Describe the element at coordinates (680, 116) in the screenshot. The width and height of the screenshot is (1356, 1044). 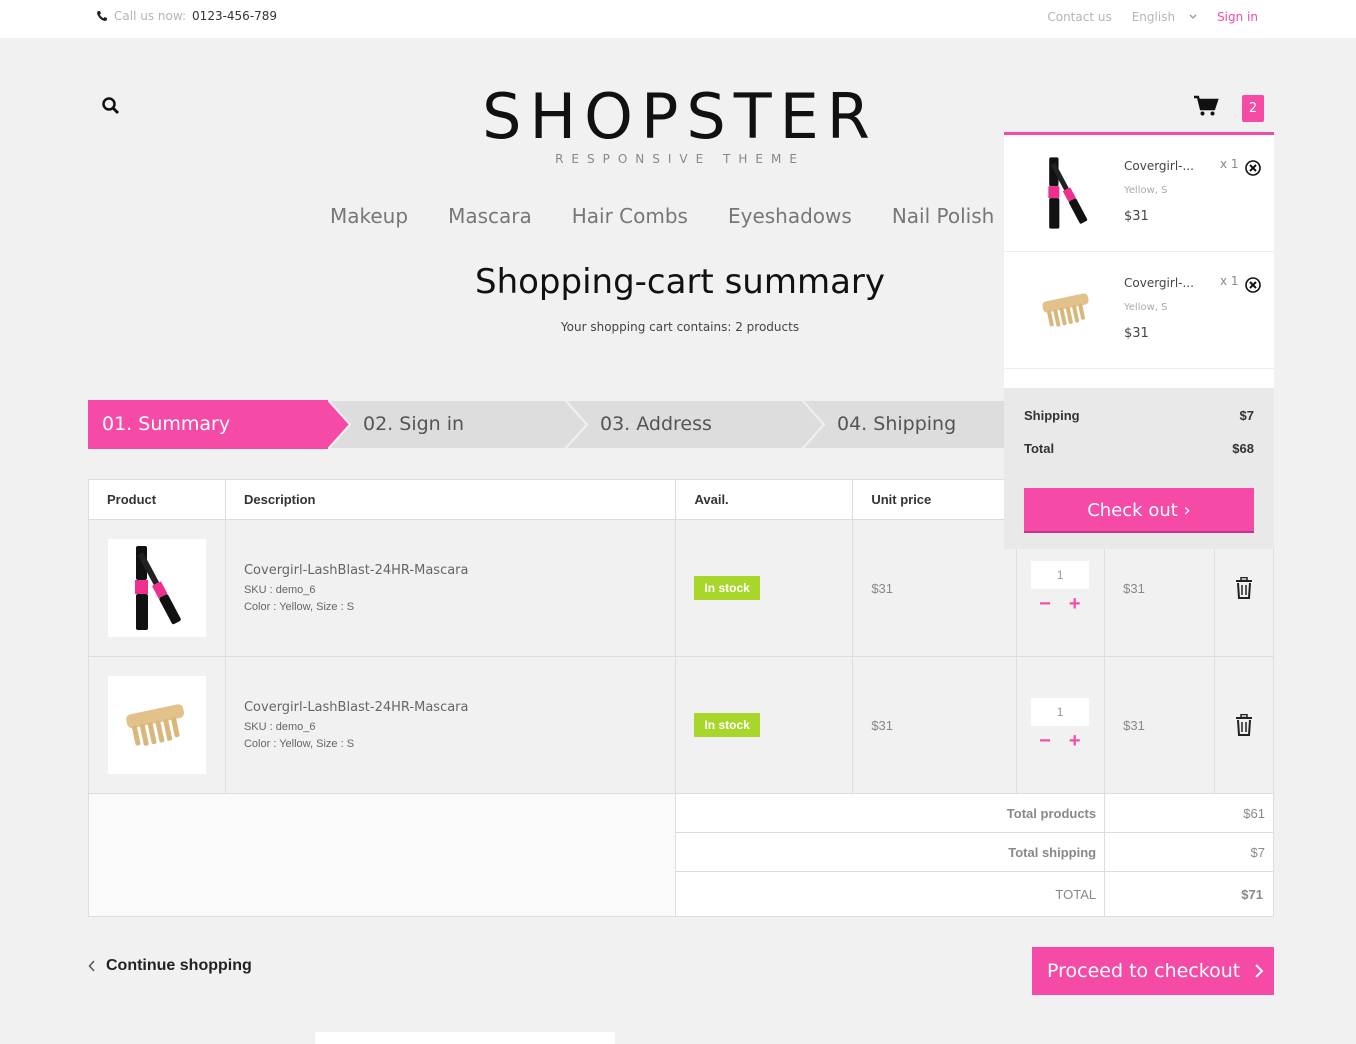
I see `site-logo: SHOPSTER` at that location.